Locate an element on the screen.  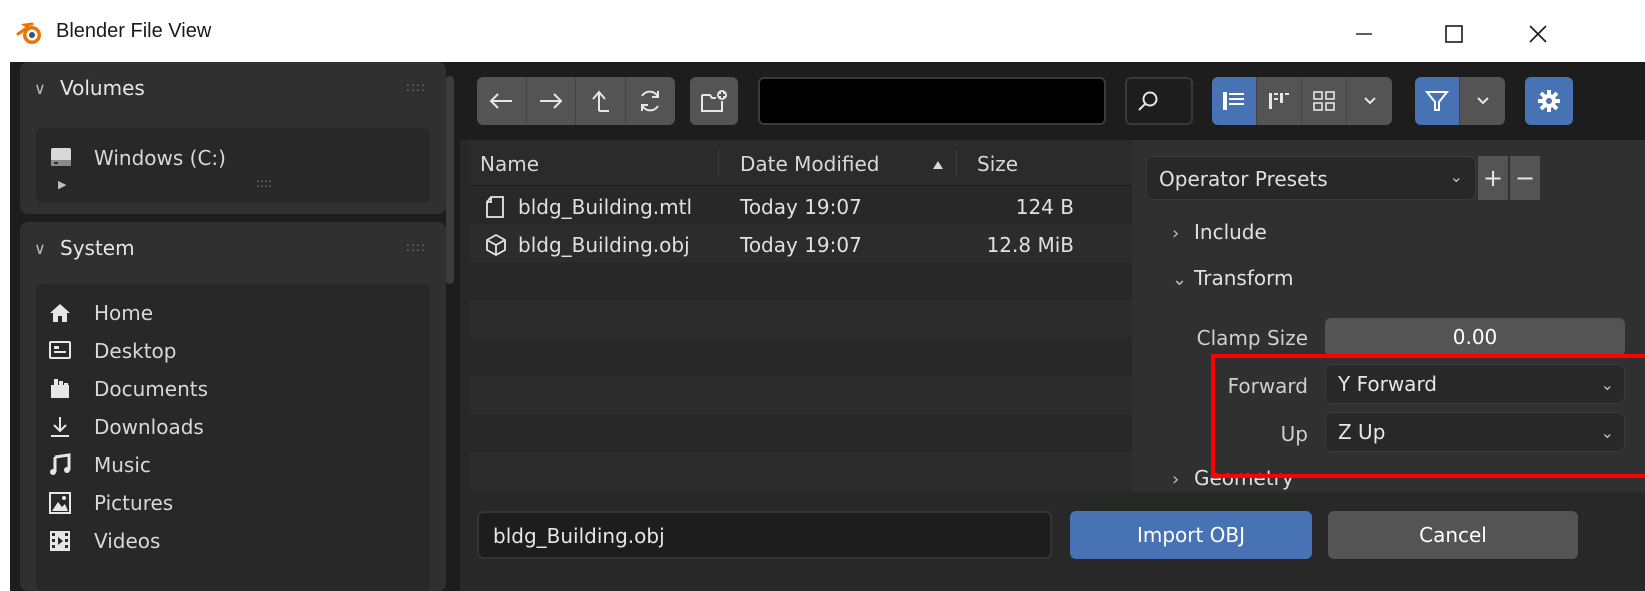
file-toolbar is located at coordinates (1052, 101).